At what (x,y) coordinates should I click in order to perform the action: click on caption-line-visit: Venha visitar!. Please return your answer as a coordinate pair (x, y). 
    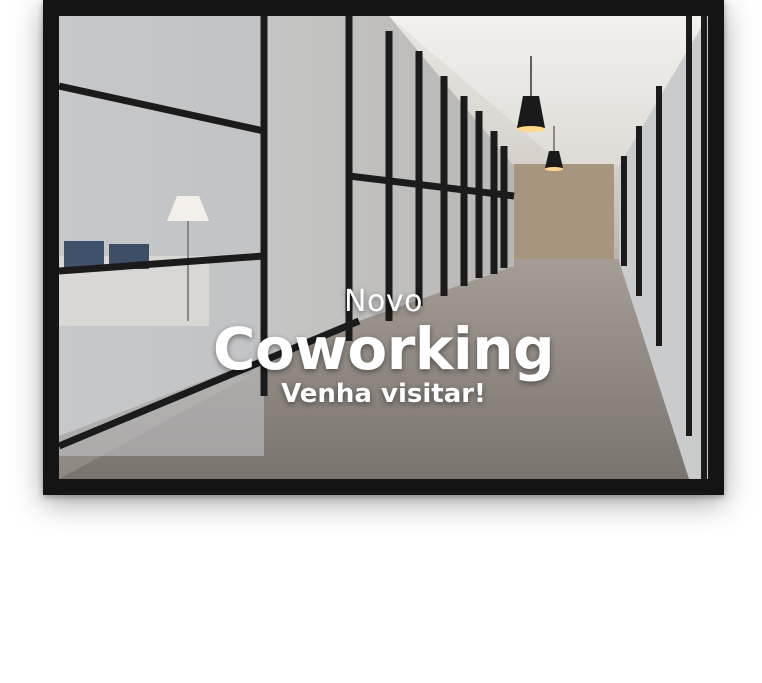
    Looking at the image, I should click on (383, 394).